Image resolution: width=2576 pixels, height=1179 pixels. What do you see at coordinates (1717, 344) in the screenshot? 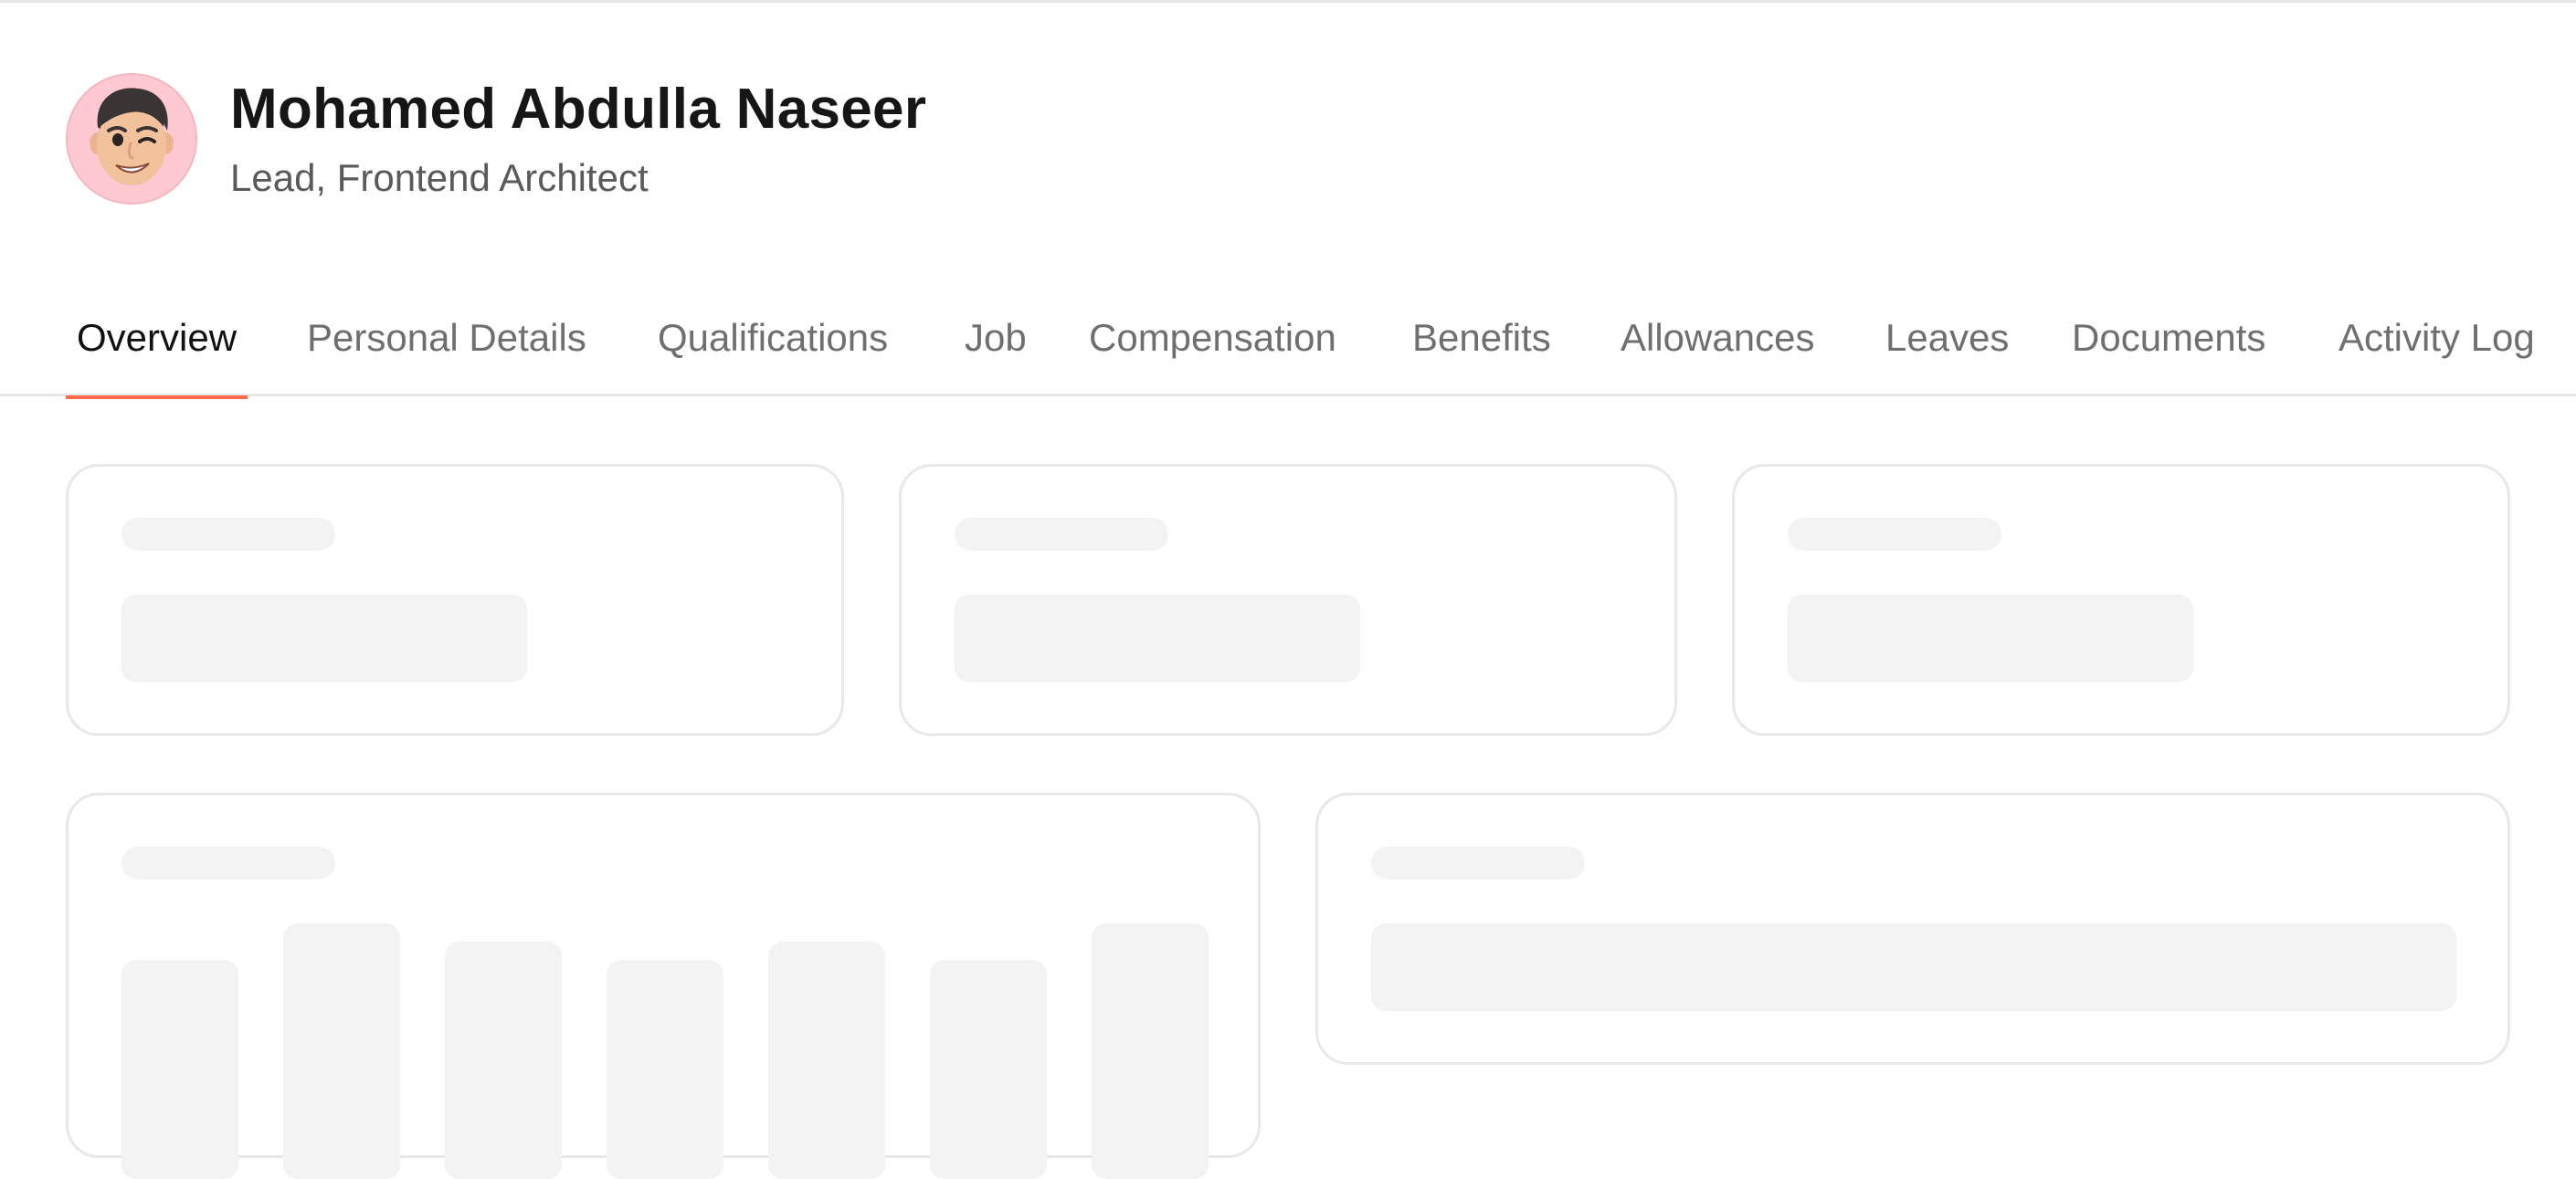
I see `tab-allowances: Allowances` at bounding box center [1717, 344].